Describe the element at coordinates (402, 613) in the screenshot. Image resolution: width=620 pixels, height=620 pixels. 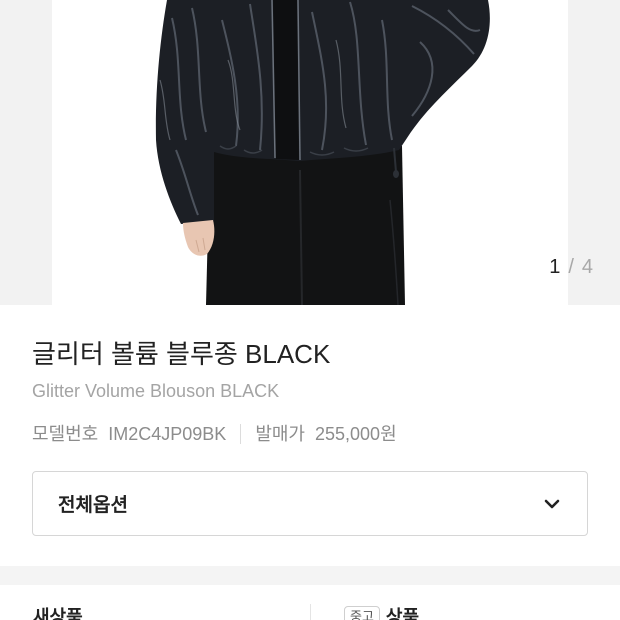
I see `tab-used-product-label: 상품` at that location.